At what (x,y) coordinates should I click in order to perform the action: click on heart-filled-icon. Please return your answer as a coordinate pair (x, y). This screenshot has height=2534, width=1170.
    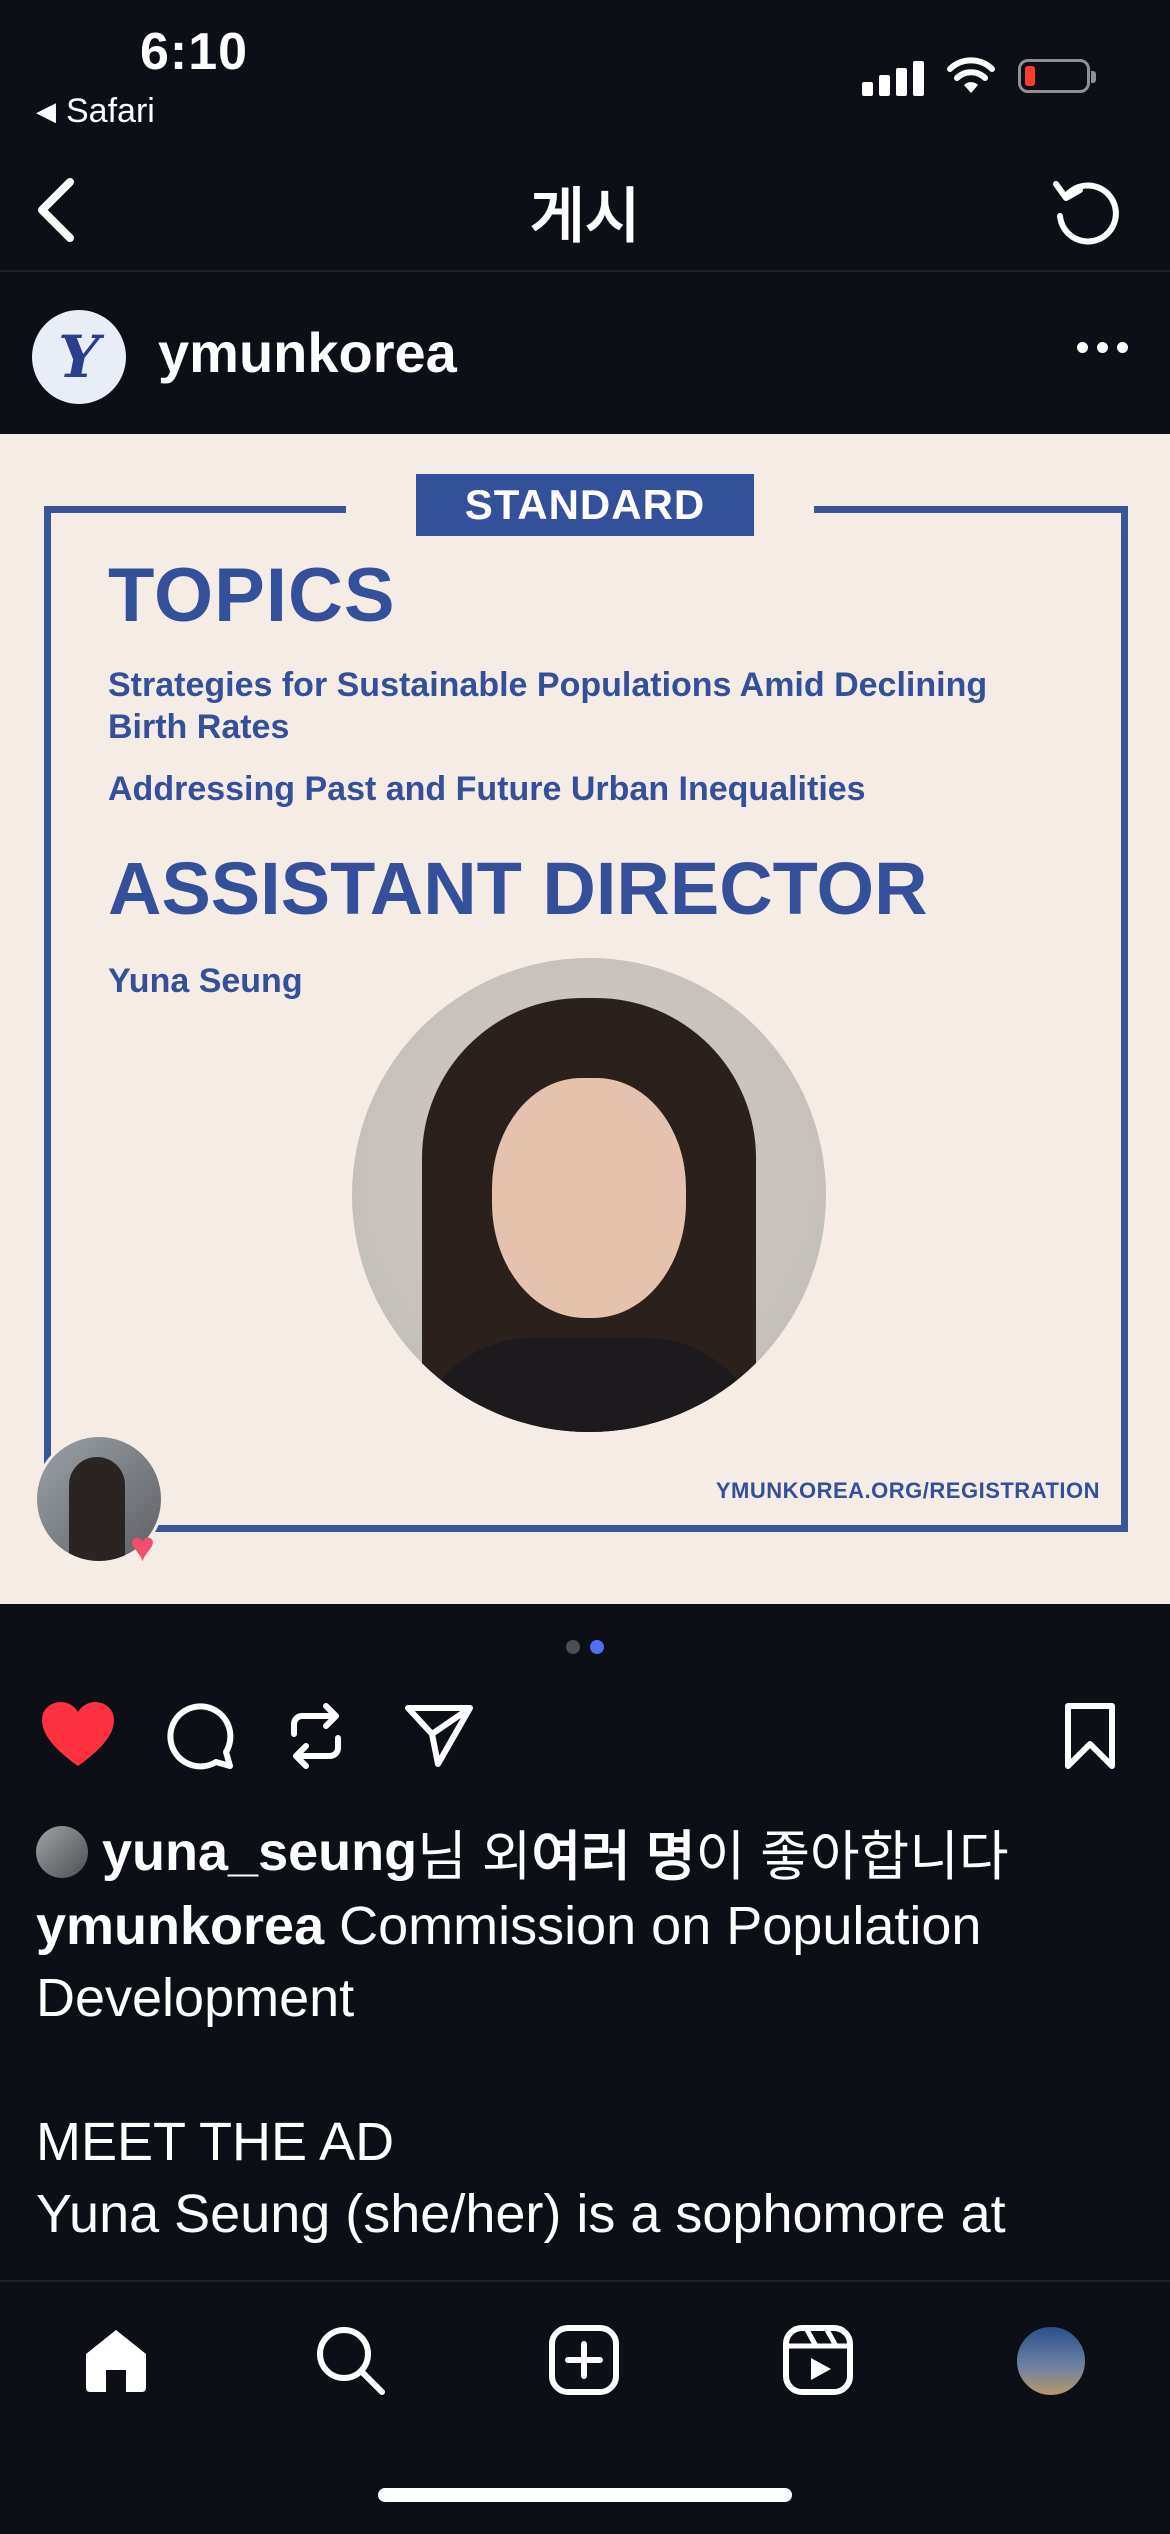
    Looking at the image, I should click on (78, 1735).